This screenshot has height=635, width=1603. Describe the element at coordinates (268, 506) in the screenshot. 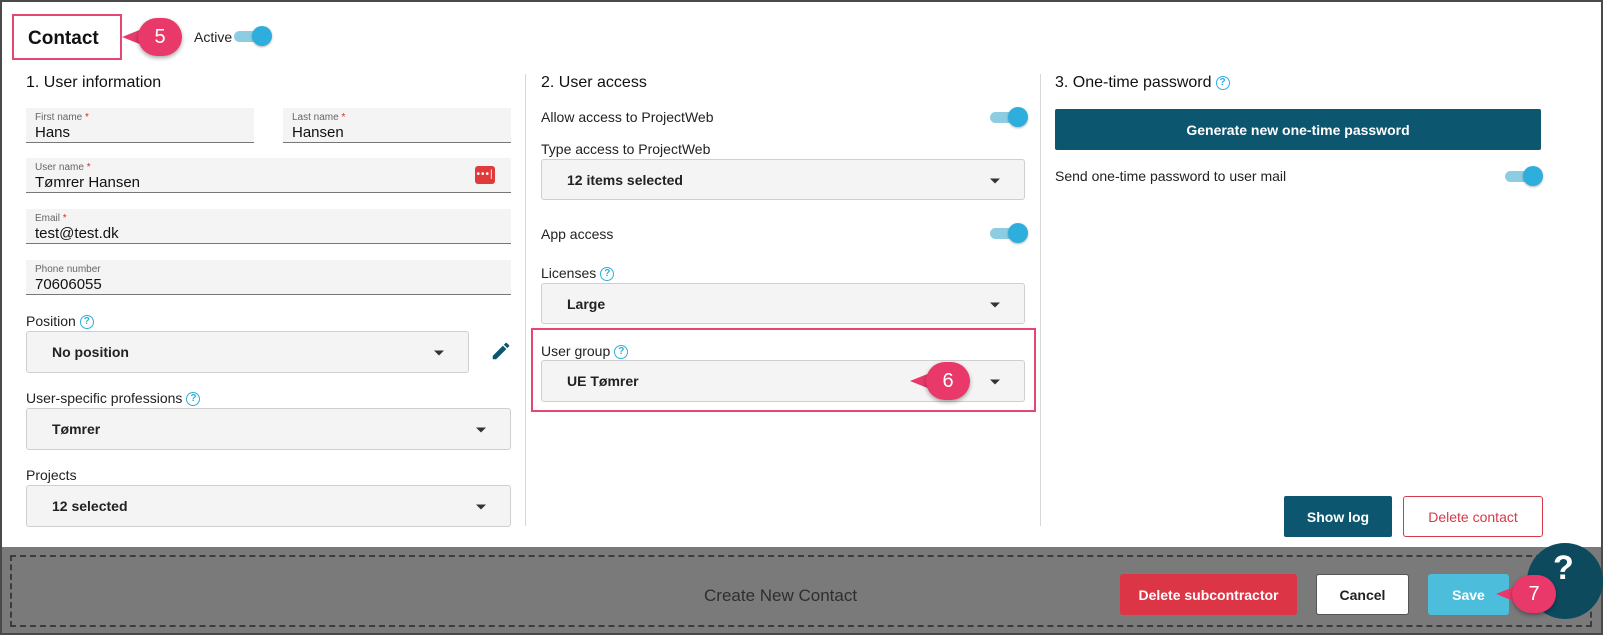

I see `projects-select: 12 selected` at that location.